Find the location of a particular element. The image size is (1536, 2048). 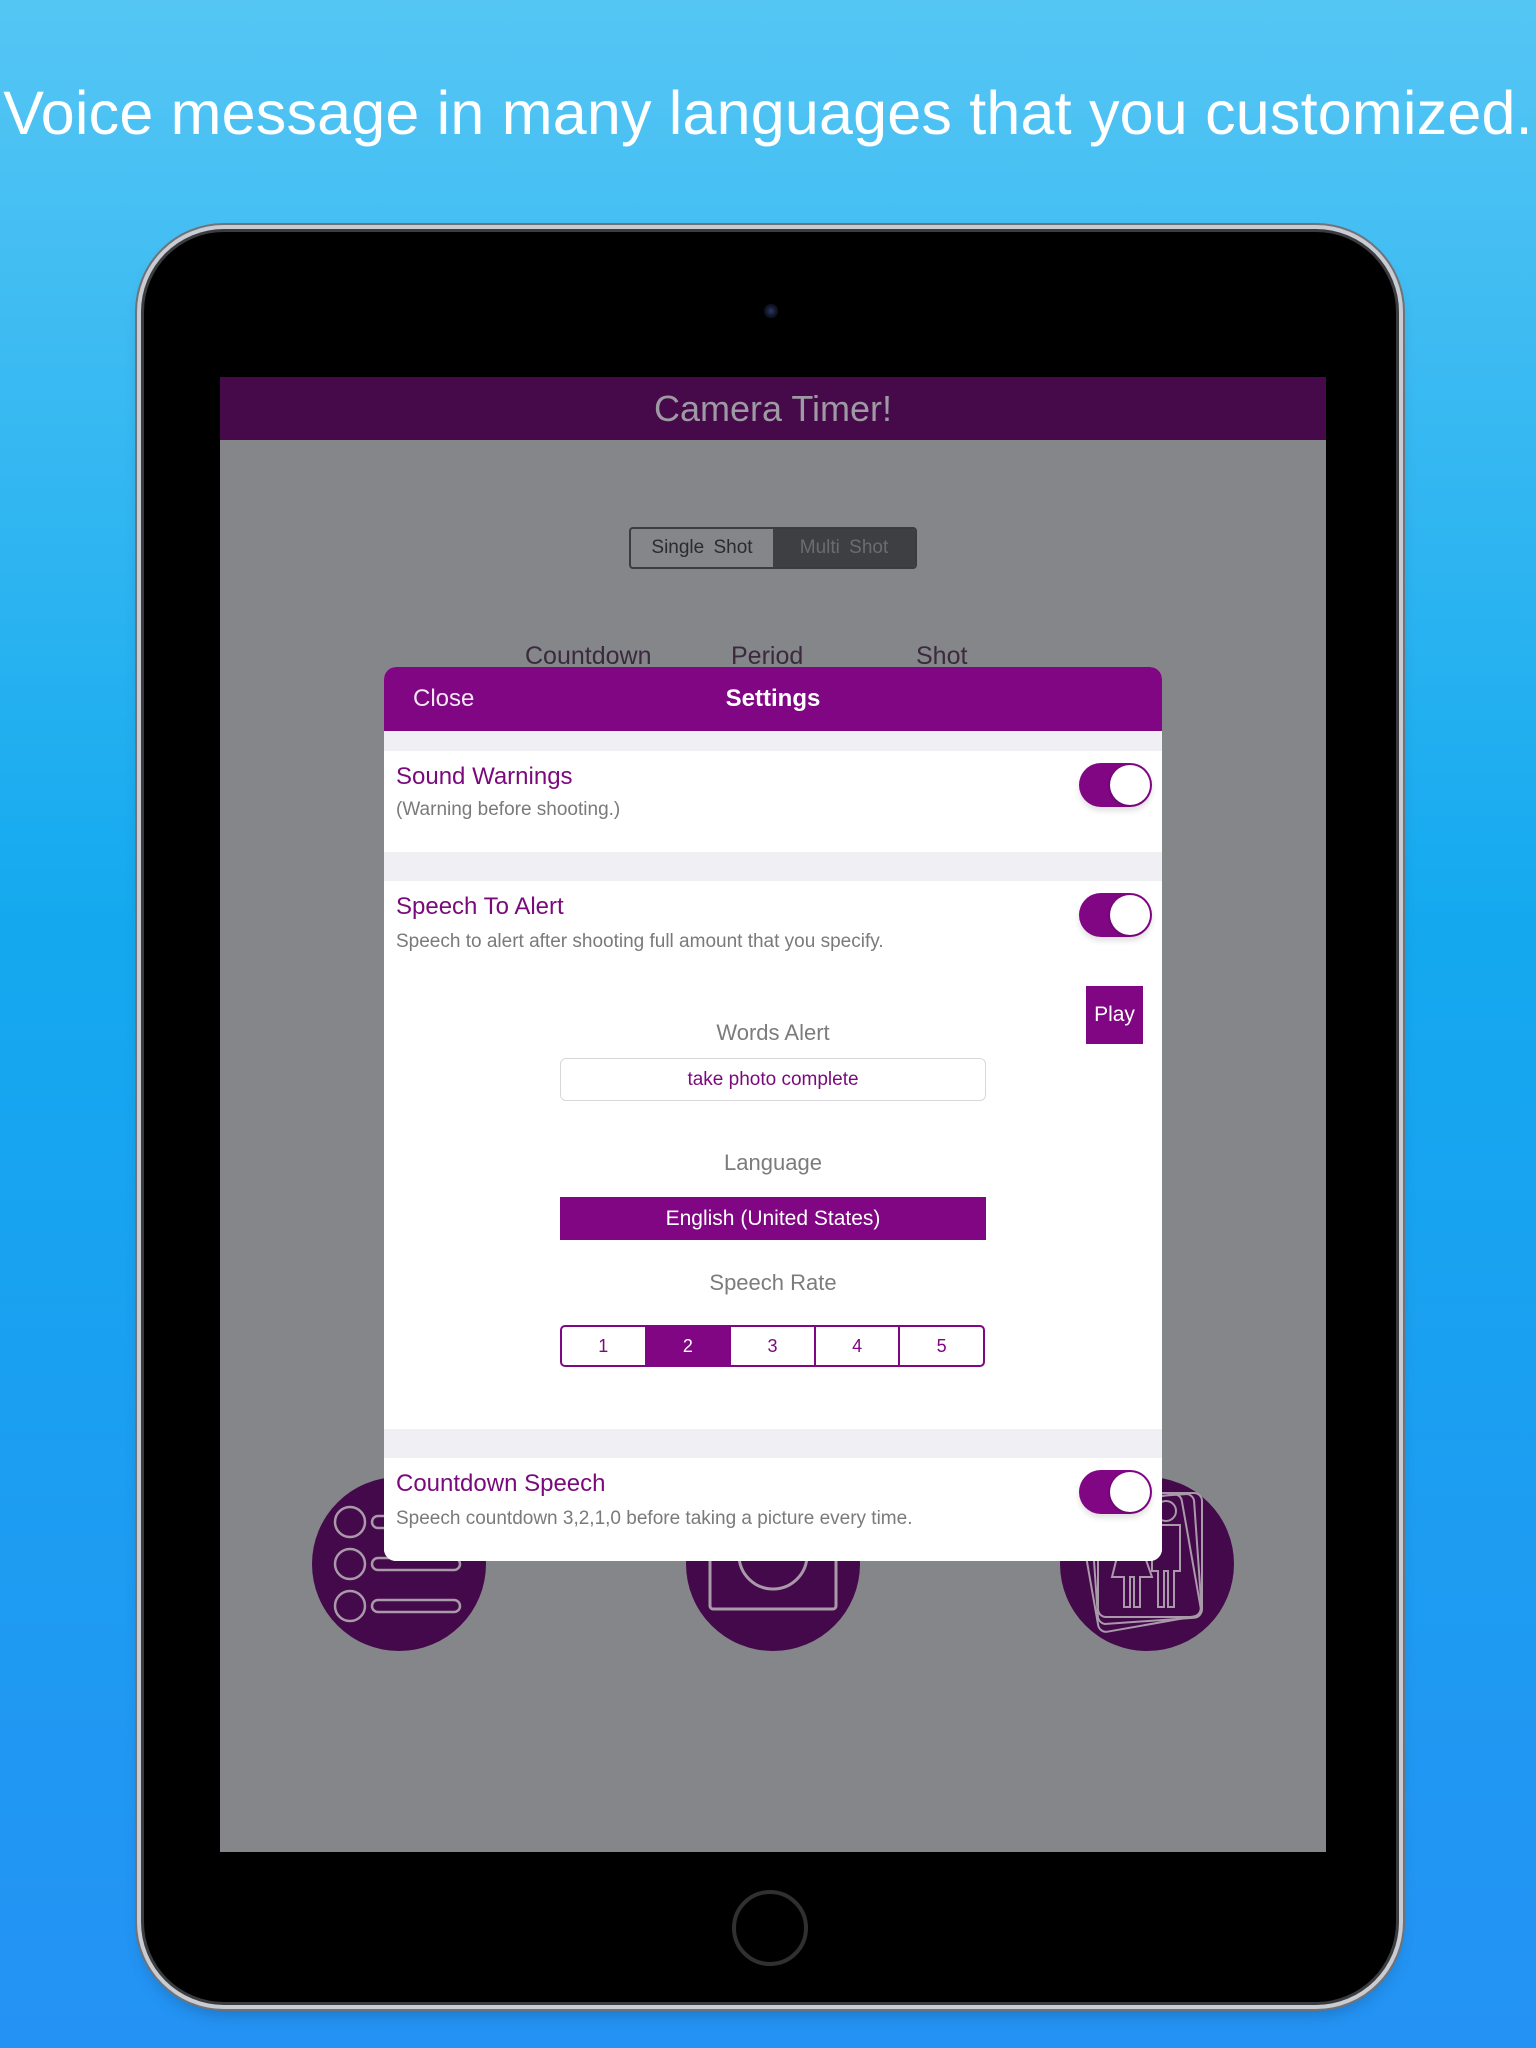

segment-multi-shot: Multi Shot is located at coordinates (844, 548).